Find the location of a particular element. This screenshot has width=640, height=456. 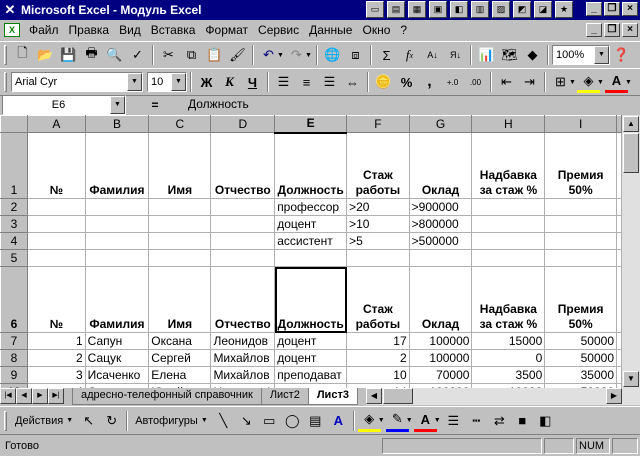

menu-file: Файл is located at coordinates (44, 30).